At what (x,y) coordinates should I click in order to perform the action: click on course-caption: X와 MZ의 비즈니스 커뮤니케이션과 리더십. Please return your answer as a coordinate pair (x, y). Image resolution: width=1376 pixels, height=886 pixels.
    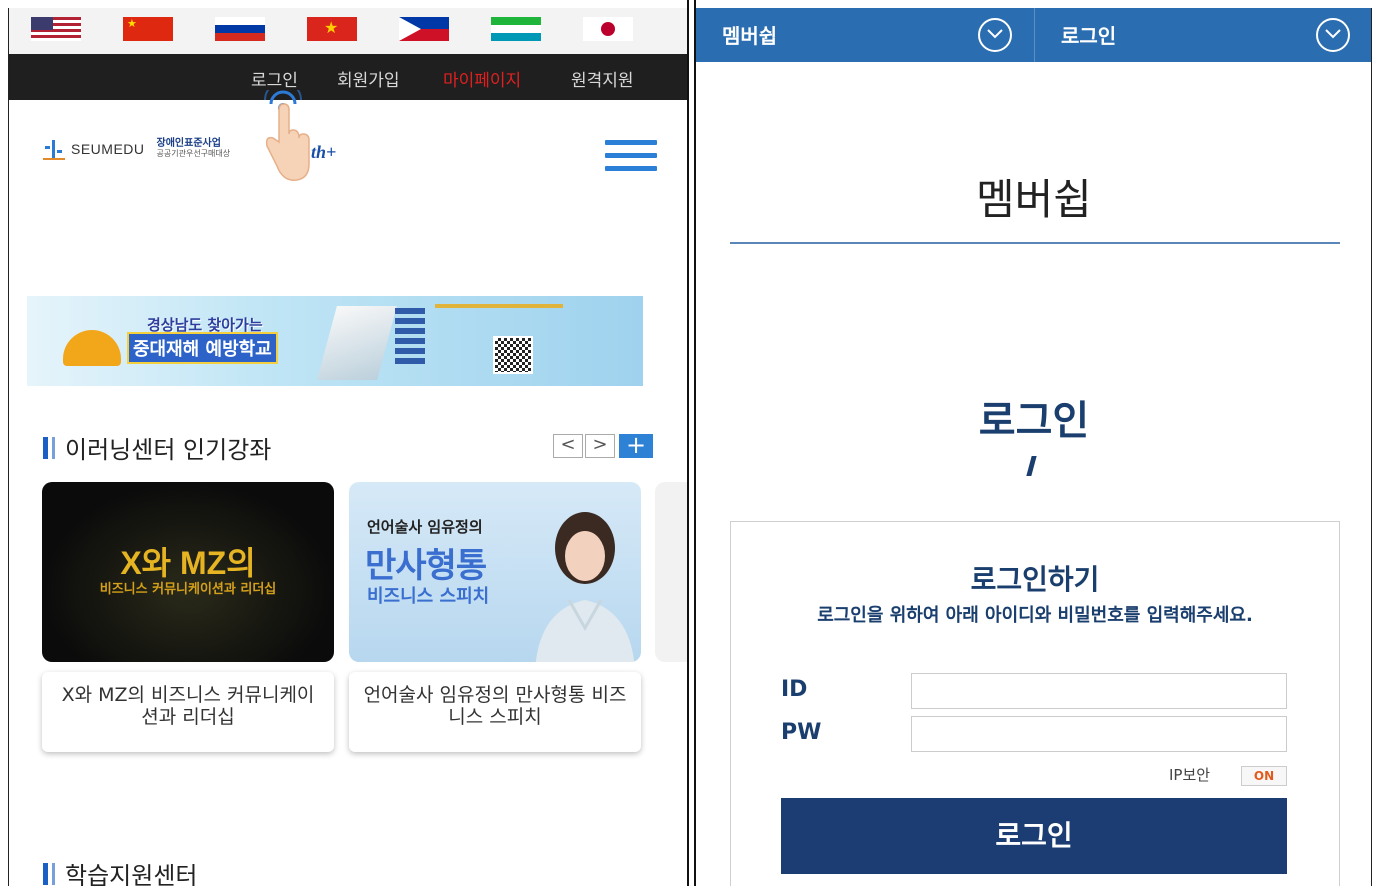
    Looking at the image, I should click on (188, 712).